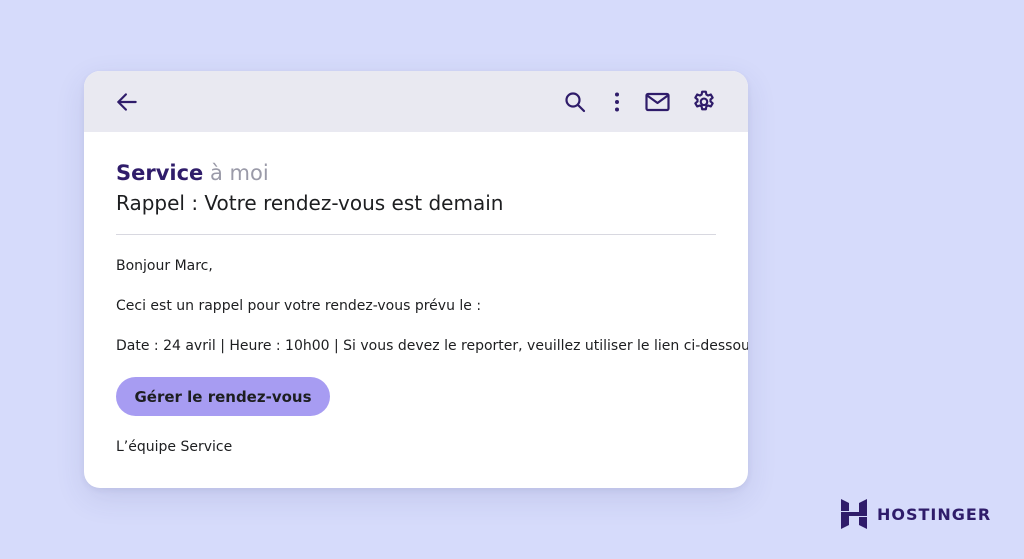 The height and width of the screenshot is (559, 1024). I want to click on sender-line: Service à moi, so click(416, 173).